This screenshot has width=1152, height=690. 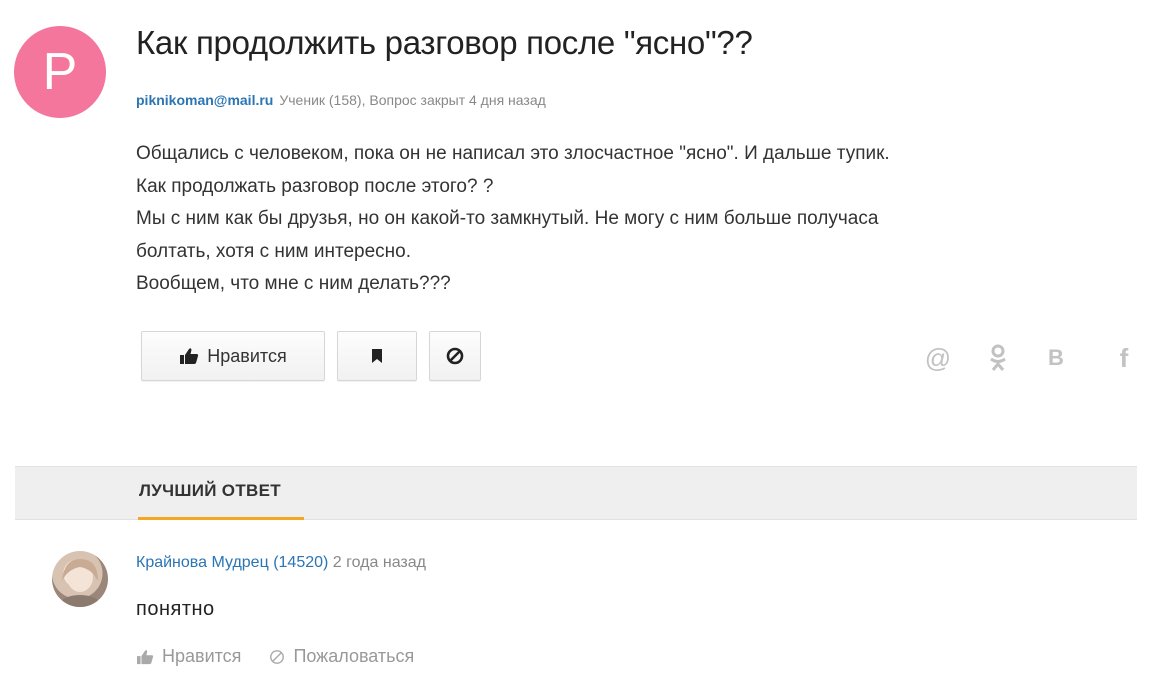 I want to click on like-button: Нравится, so click(x=233, y=356).